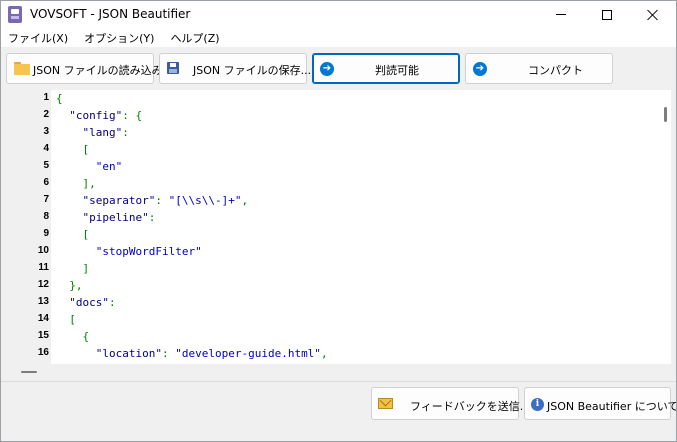  Describe the element at coordinates (385, 403) in the screenshot. I see `envelope-icon` at that location.